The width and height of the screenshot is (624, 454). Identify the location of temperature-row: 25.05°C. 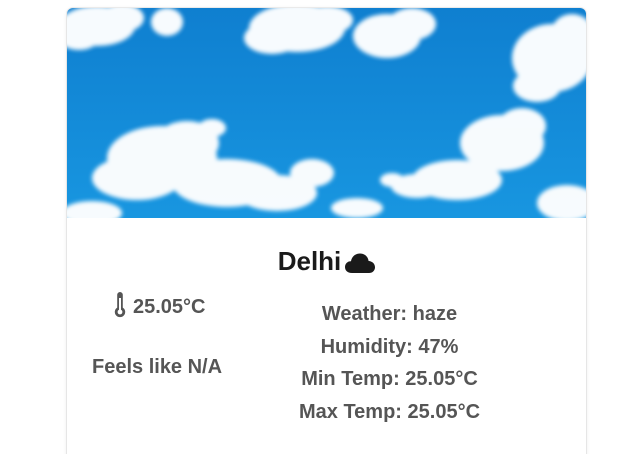
(160, 309).